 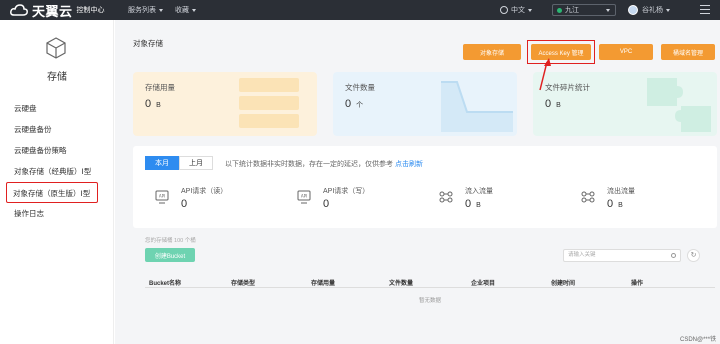 What do you see at coordinates (225, 104) in the screenshot?
I see `storage-usage-card: 存储用量 0B` at bounding box center [225, 104].